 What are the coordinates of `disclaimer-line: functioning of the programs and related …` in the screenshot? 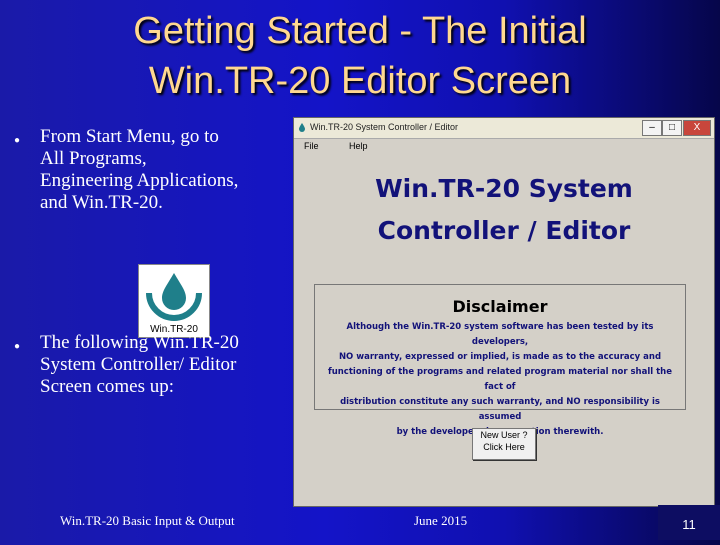 It's located at (500, 379).